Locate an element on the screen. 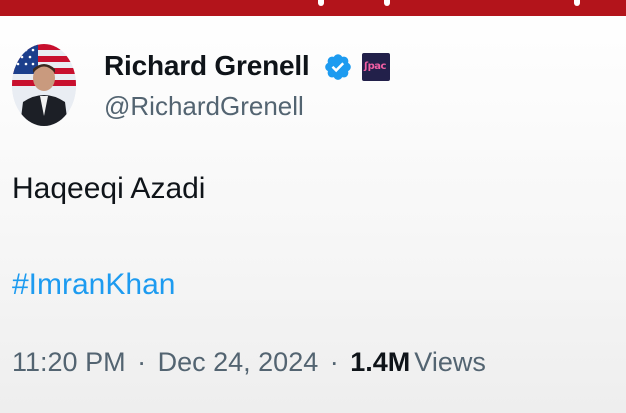 The width and height of the screenshot is (626, 413). avatar is located at coordinates (44, 85).